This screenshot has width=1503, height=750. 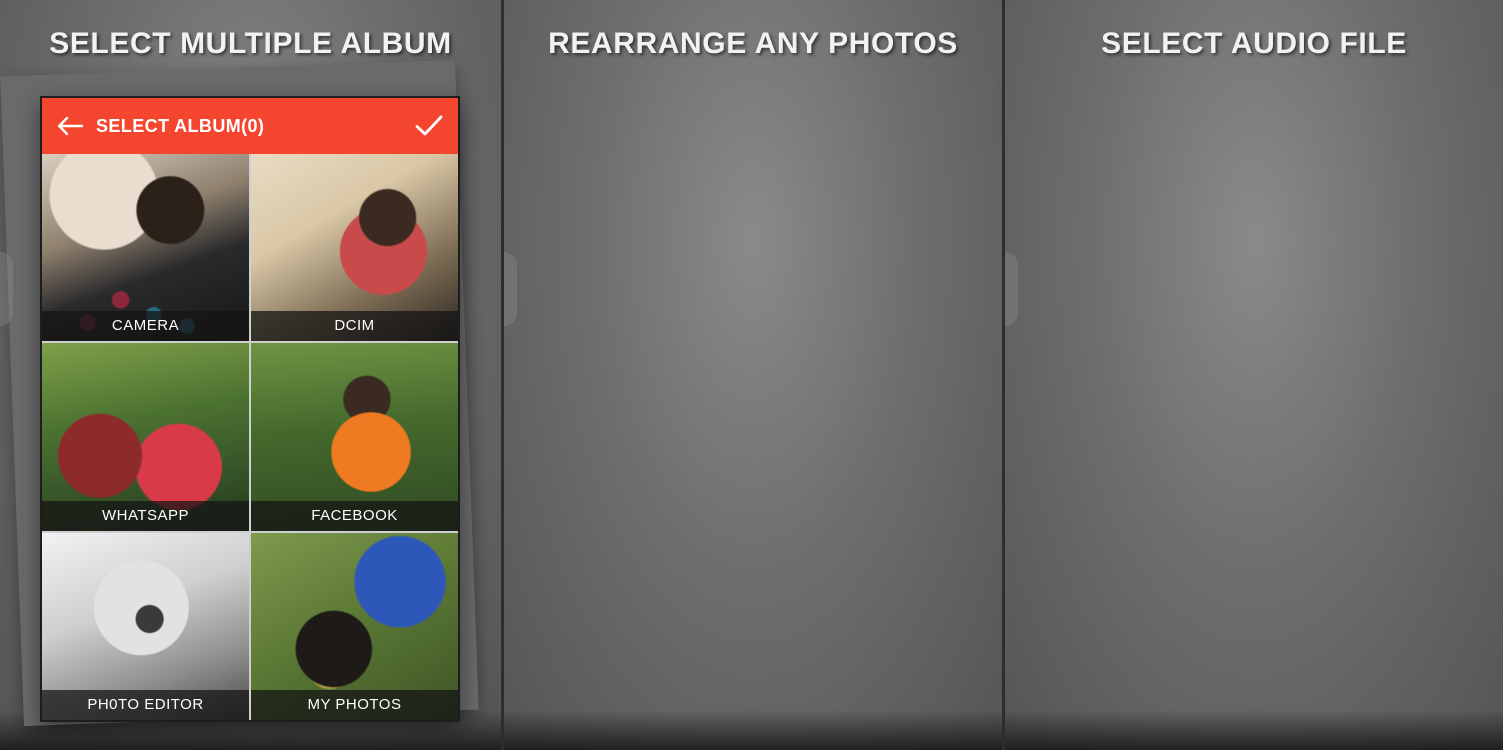 What do you see at coordinates (145, 626) in the screenshot?
I see `album-cell: PH0TO EDITOR` at bounding box center [145, 626].